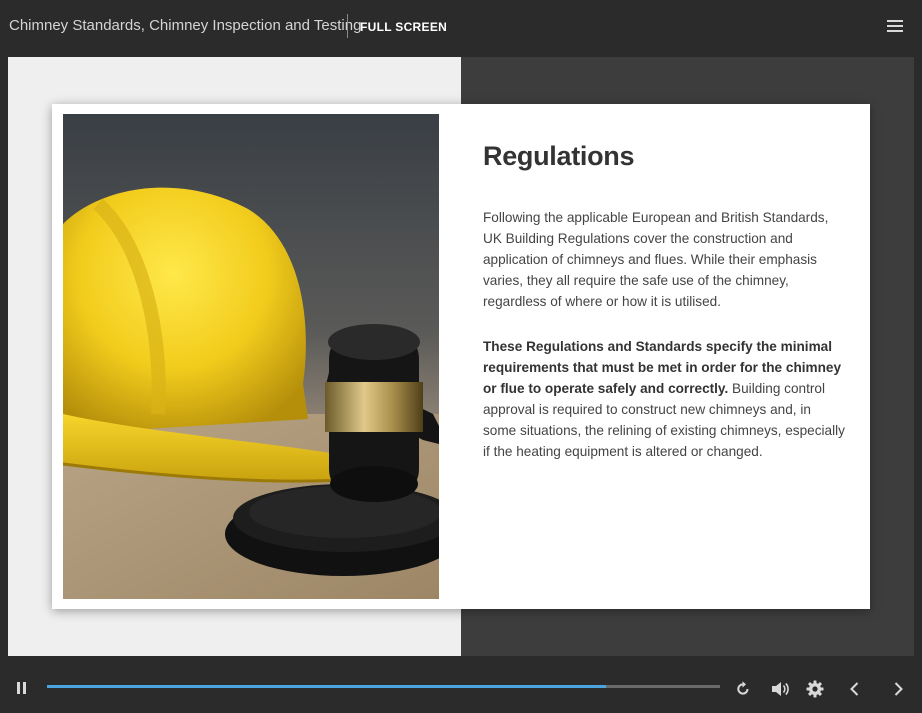 This screenshot has height=713, width=922. I want to click on volume-icon, so click(779, 689).